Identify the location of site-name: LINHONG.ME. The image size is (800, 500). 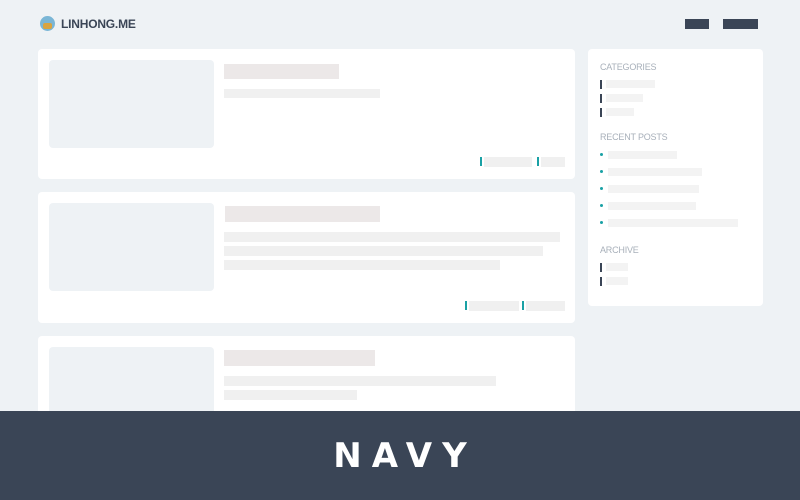
(98, 24).